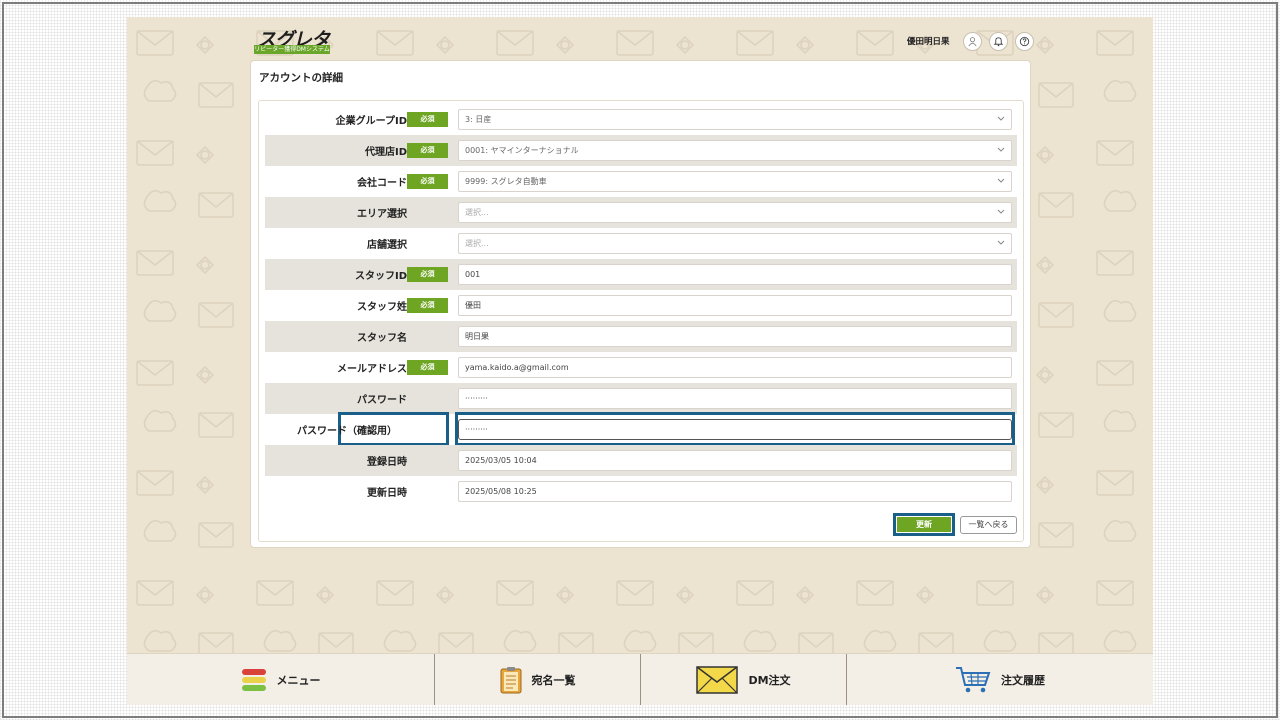  Describe the element at coordinates (301, 78) in the screenshot. I see `page-title: アカウントの詳細` at that location.